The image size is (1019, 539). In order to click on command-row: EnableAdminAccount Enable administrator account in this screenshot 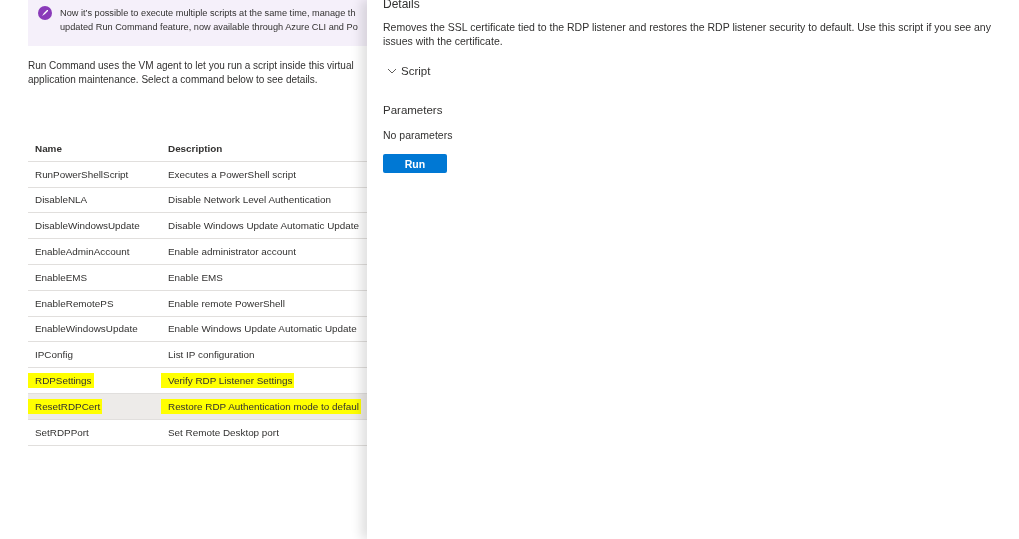, I will do `click(197, 252)`.